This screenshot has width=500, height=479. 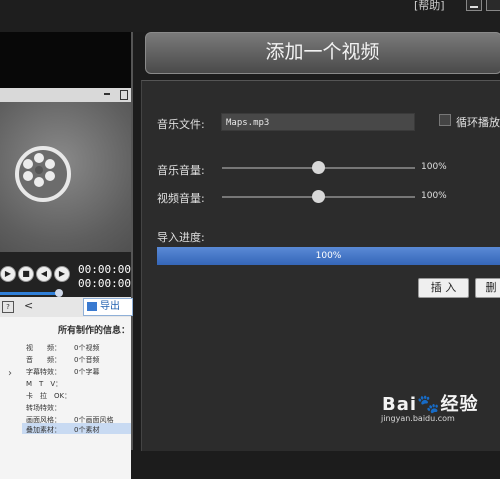 What do you see at coordinates (26, 274) in the screenshot?
I see `stop-icon: ■` at bounding box center [26, 274].